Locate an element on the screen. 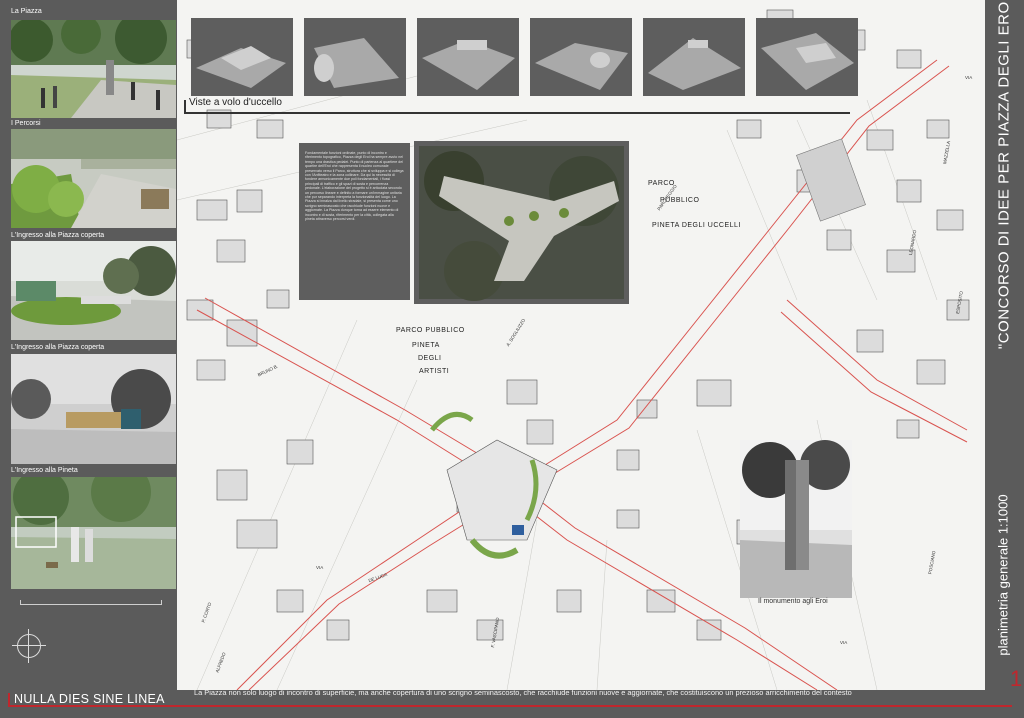 This screenshot has height=718, width=1024. photo-ingresso-pineta is located at coordinates (93, 533).